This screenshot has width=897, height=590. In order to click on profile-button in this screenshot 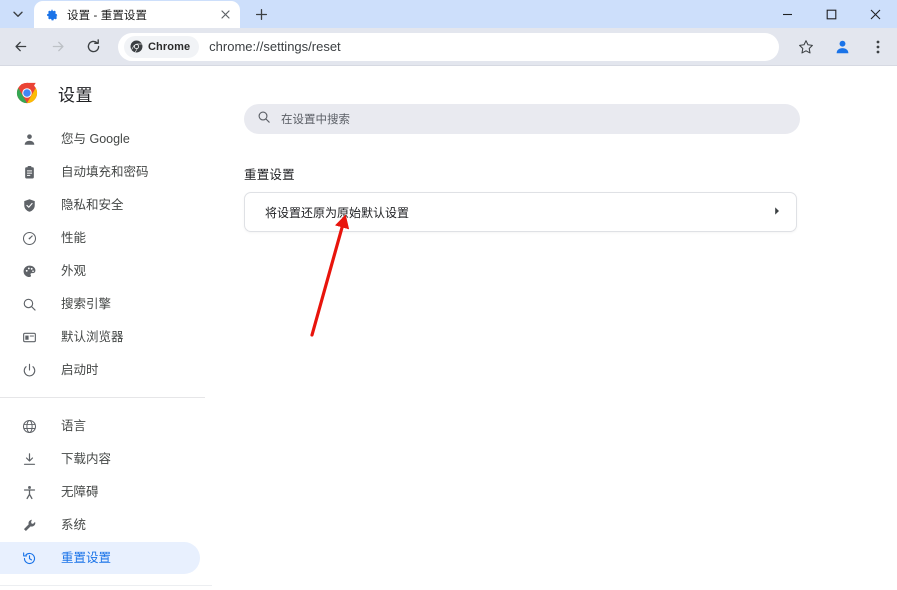, I will do `click(842, 47)`.